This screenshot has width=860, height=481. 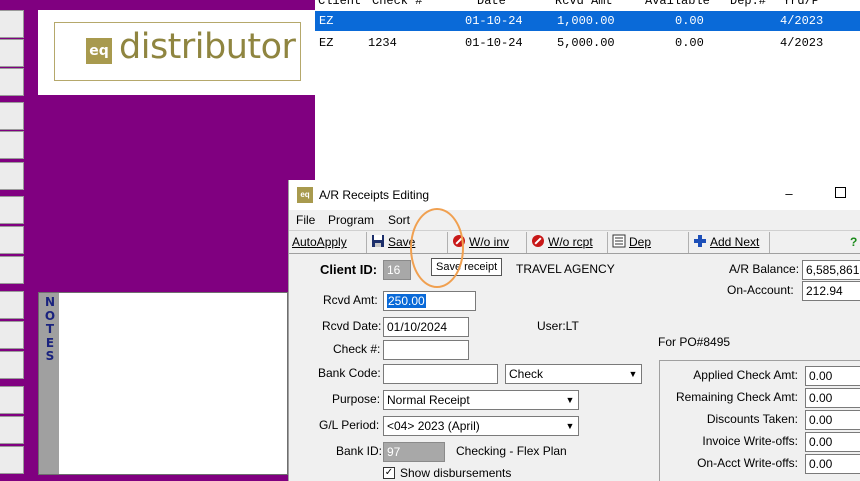 What do you see at coordinates (801, 4) in the screenshot?
I see `header-period: Yrd/P` at bounding box center [801, 4].